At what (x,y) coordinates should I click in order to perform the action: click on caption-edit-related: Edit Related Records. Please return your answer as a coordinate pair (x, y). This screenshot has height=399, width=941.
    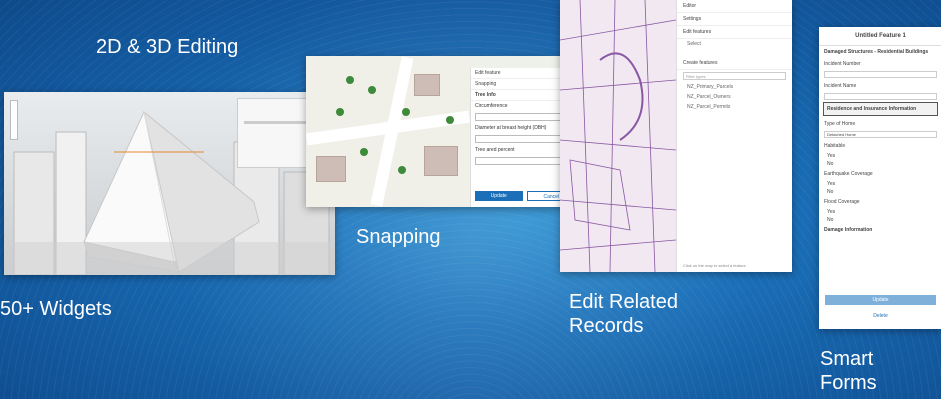
    Looking at the image, I should click on (623, 314).